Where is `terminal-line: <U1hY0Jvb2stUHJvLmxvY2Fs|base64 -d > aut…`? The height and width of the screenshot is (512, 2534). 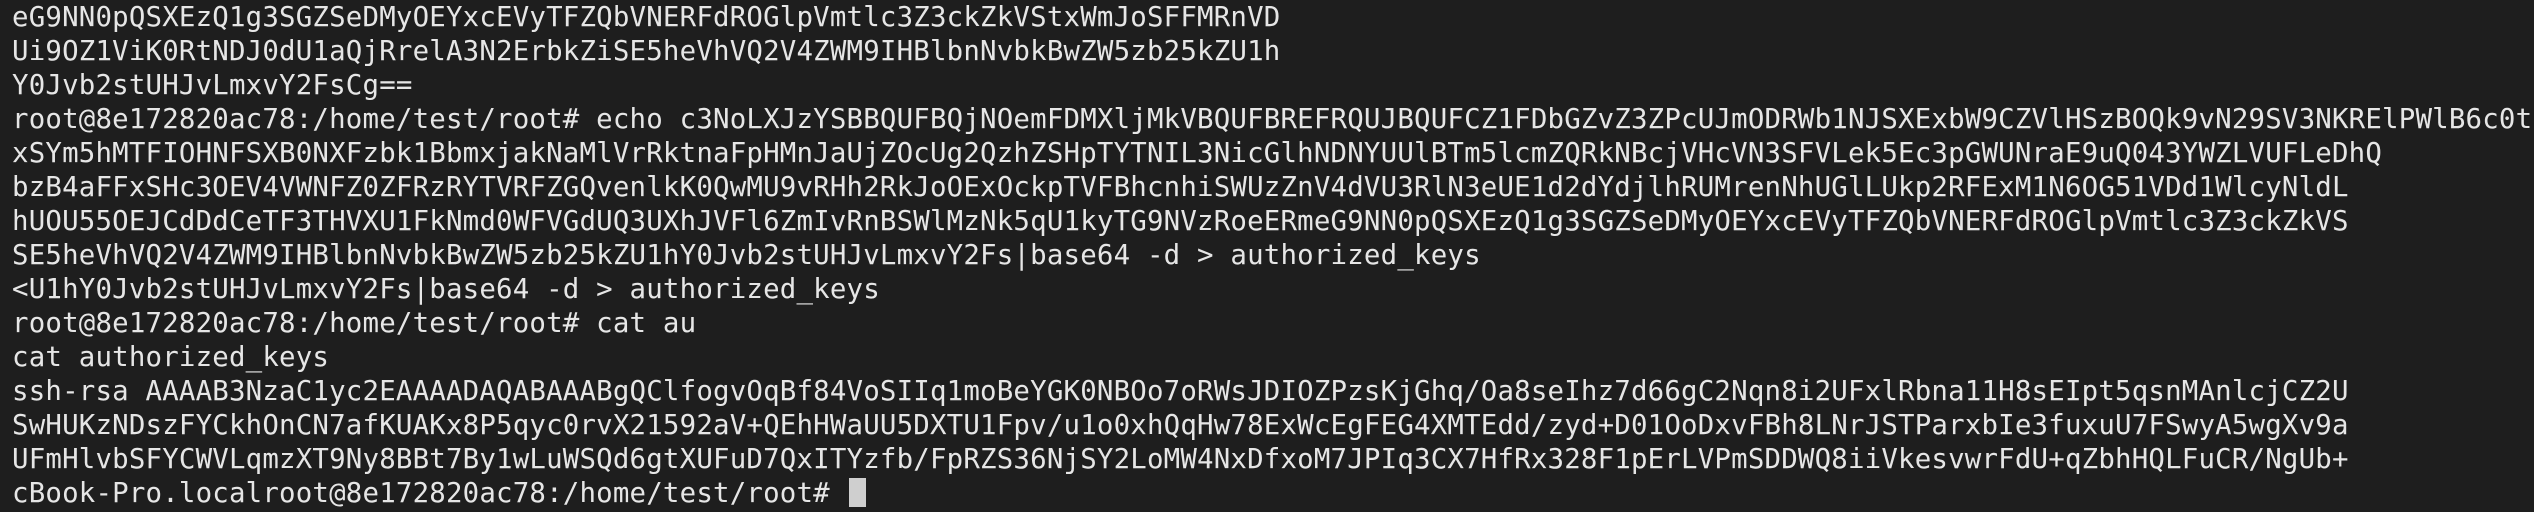 terminal-line: <U1hY0Jvb2stUHJvLmxvY2Fs|base64 -d > aut… is located at coordinates (446, 289).